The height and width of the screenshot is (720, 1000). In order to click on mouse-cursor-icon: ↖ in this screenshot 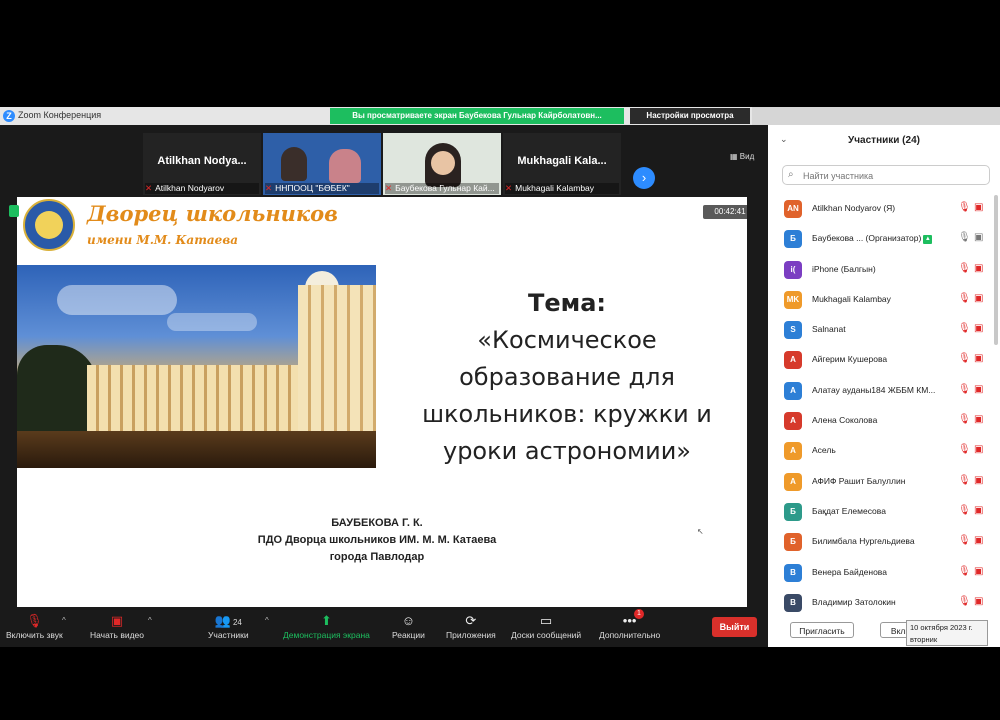, I will do `click(700, 531)`.